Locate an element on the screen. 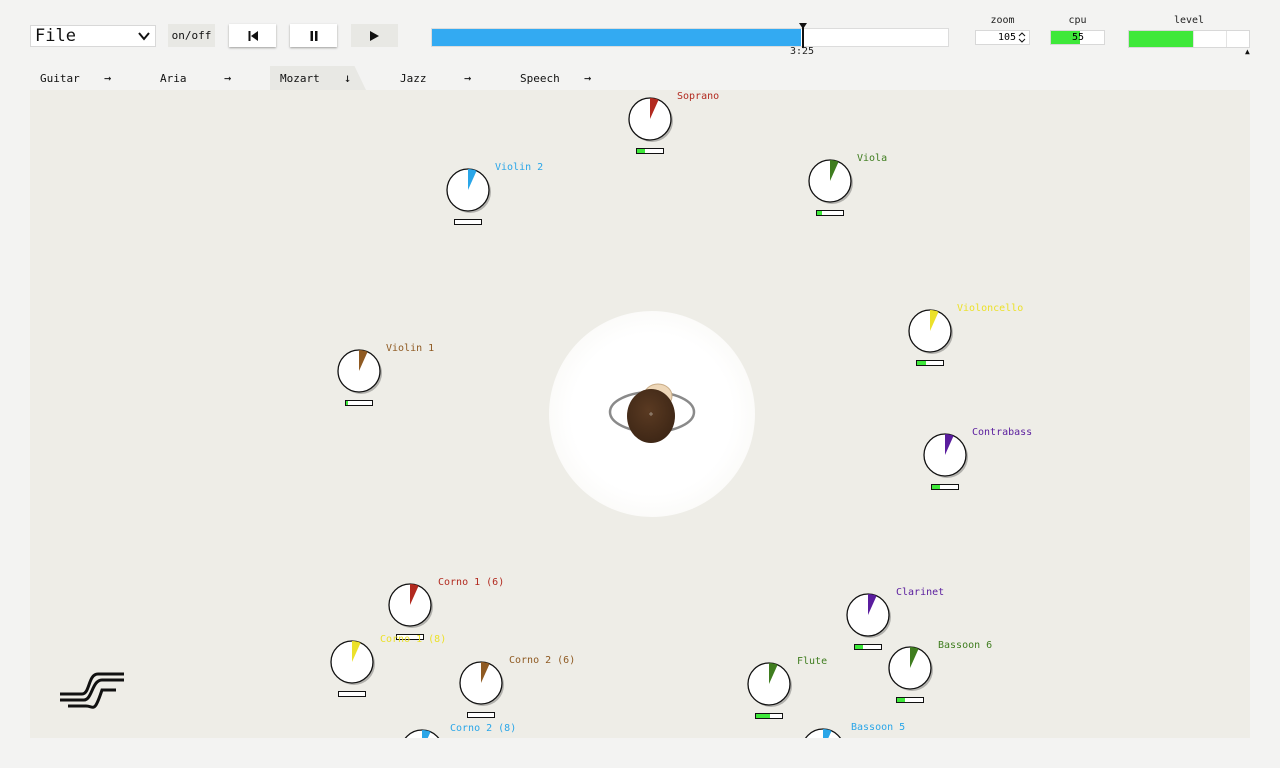 This screenshot has width=1280, height=768. sound-source: Flute is located at coordinates (786, 687).